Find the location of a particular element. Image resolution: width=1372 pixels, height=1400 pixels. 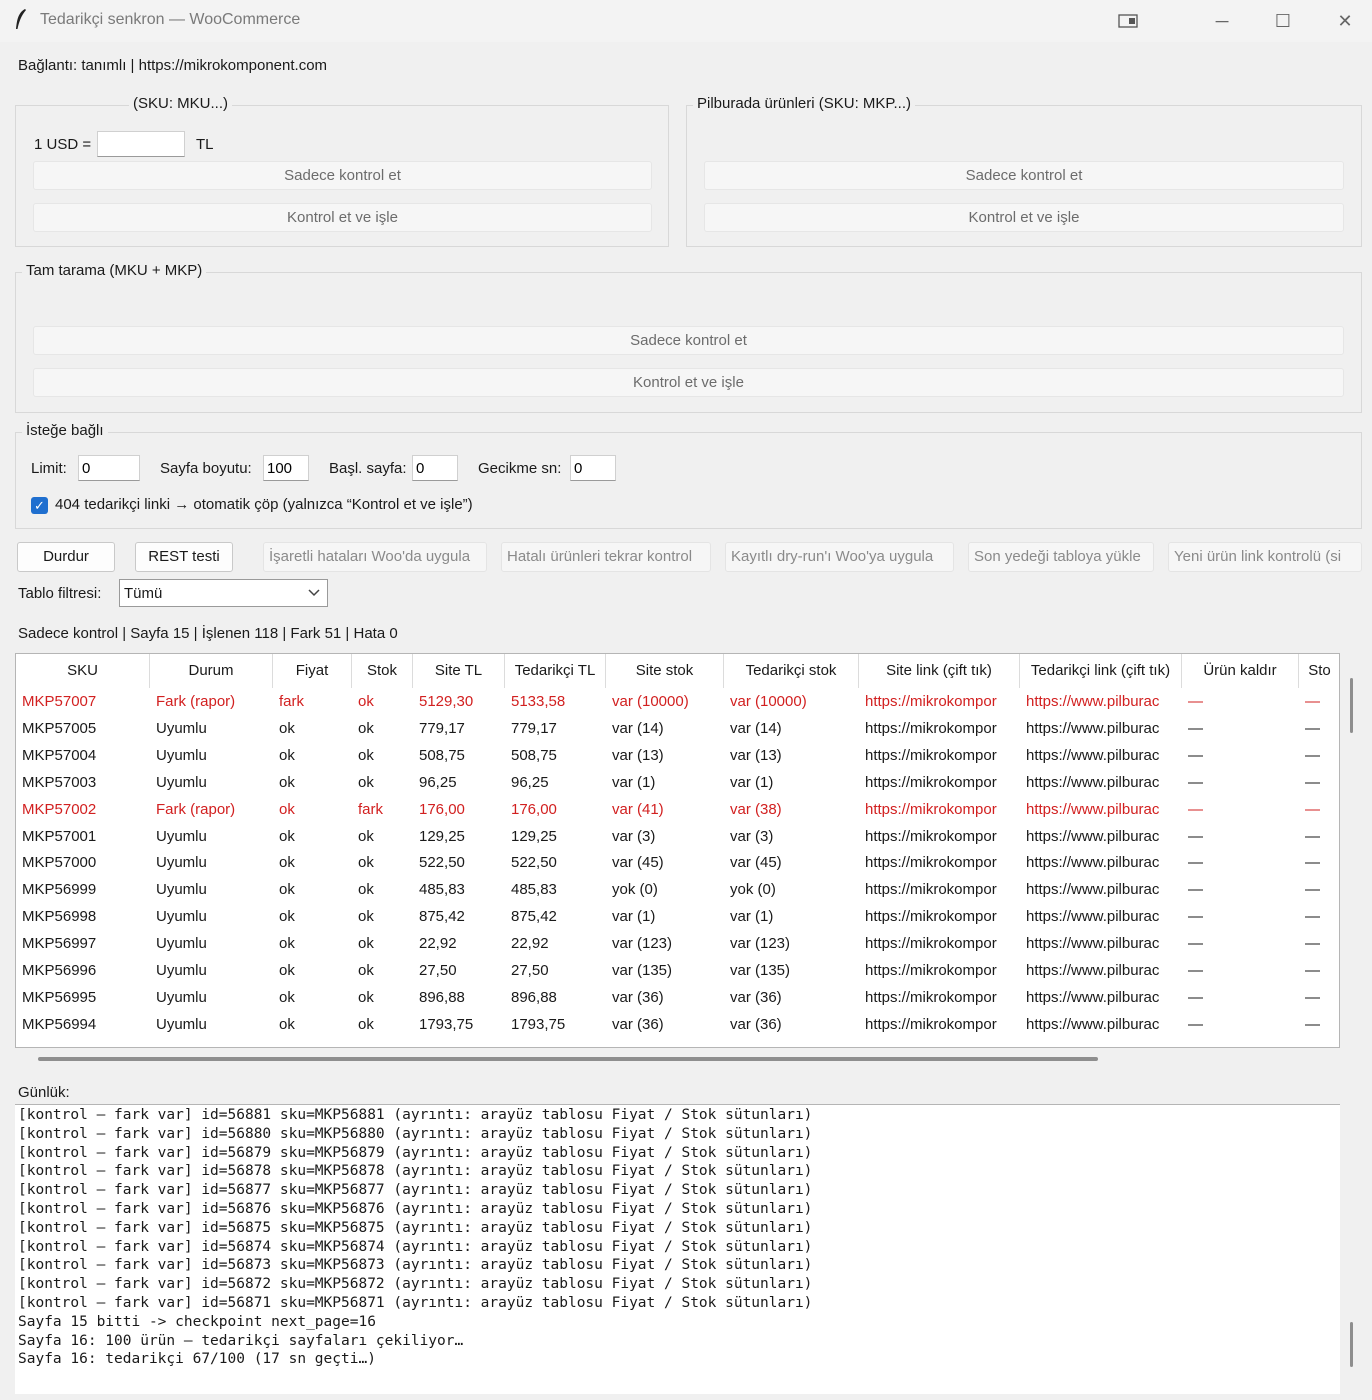

minimize-icon: ─ is located at coordinates (1222, 21).